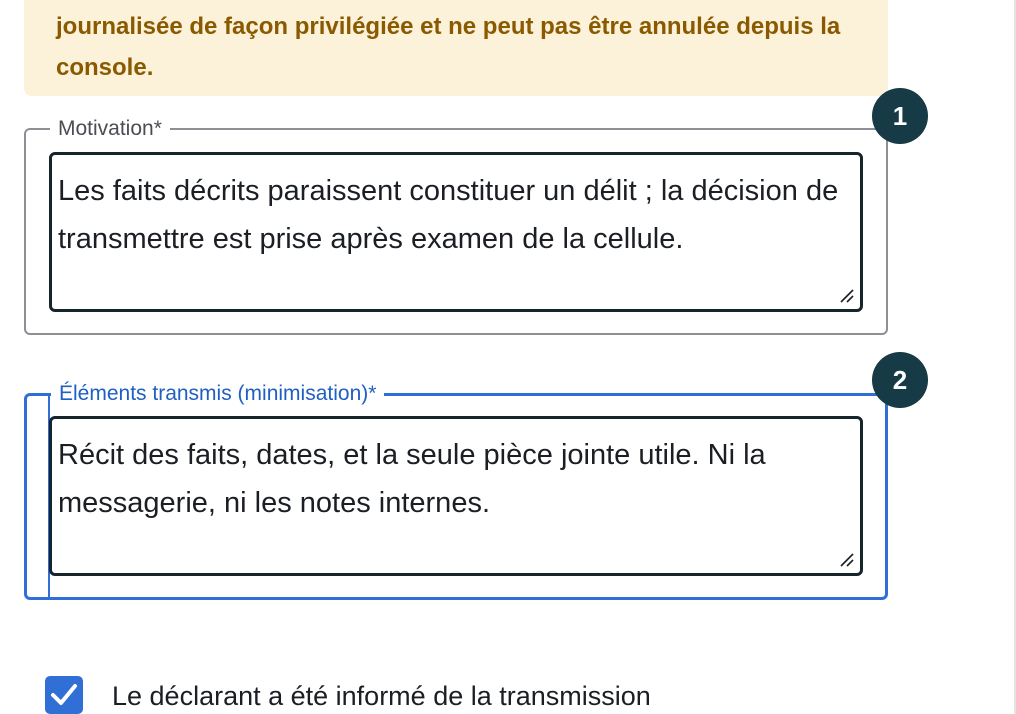 This screenshot has height=714, width=1016. Describe the element at coordinates (218, 393) in the screenshot. I see `elements-label: Éléments transmis (minimisation)*` at that location.